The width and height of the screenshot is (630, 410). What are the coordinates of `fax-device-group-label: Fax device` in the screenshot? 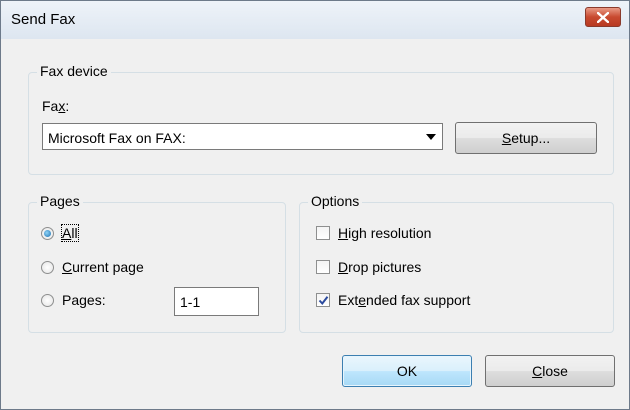 It's located at (74, 71).